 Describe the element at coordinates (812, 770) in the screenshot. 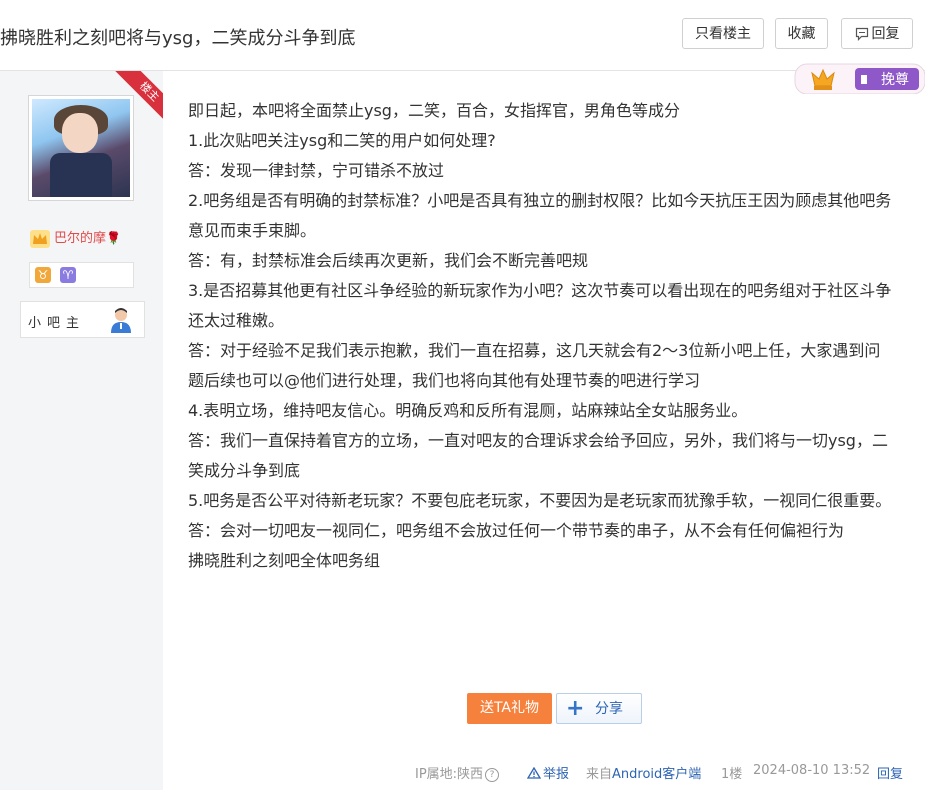

I see `post-time: 2024-08-10 13:52` at that location.